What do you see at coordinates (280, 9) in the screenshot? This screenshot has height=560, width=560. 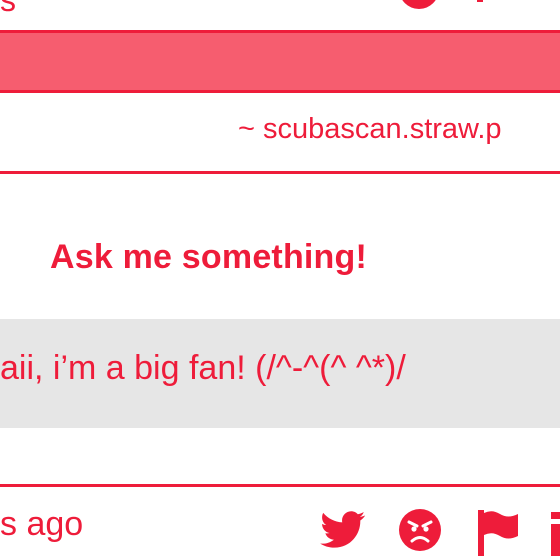 I see `top-action-row: s` at bounding box center [280, 9].